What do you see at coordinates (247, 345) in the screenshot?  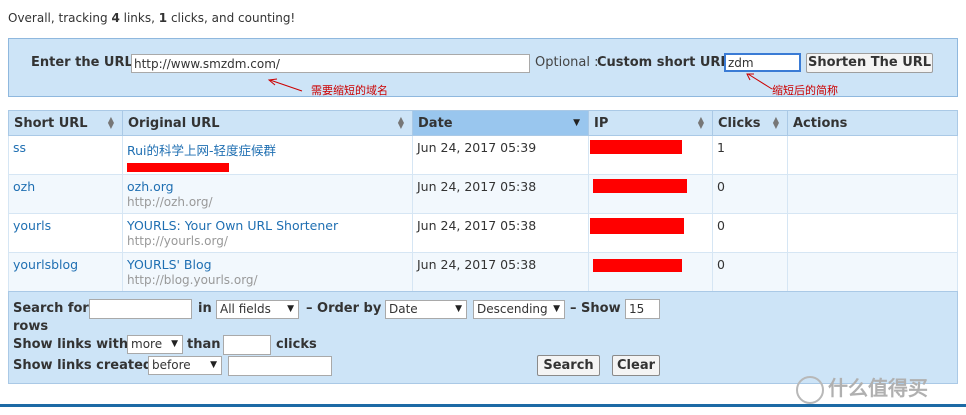 I see `click-count-input` at bounding box center [247, 345].